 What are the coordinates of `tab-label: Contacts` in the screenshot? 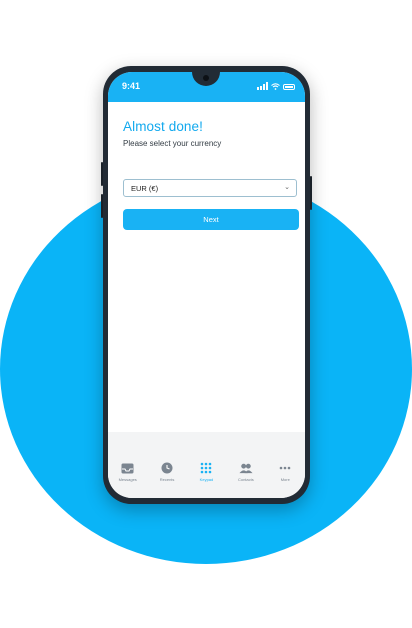 It's located at (245, 479).